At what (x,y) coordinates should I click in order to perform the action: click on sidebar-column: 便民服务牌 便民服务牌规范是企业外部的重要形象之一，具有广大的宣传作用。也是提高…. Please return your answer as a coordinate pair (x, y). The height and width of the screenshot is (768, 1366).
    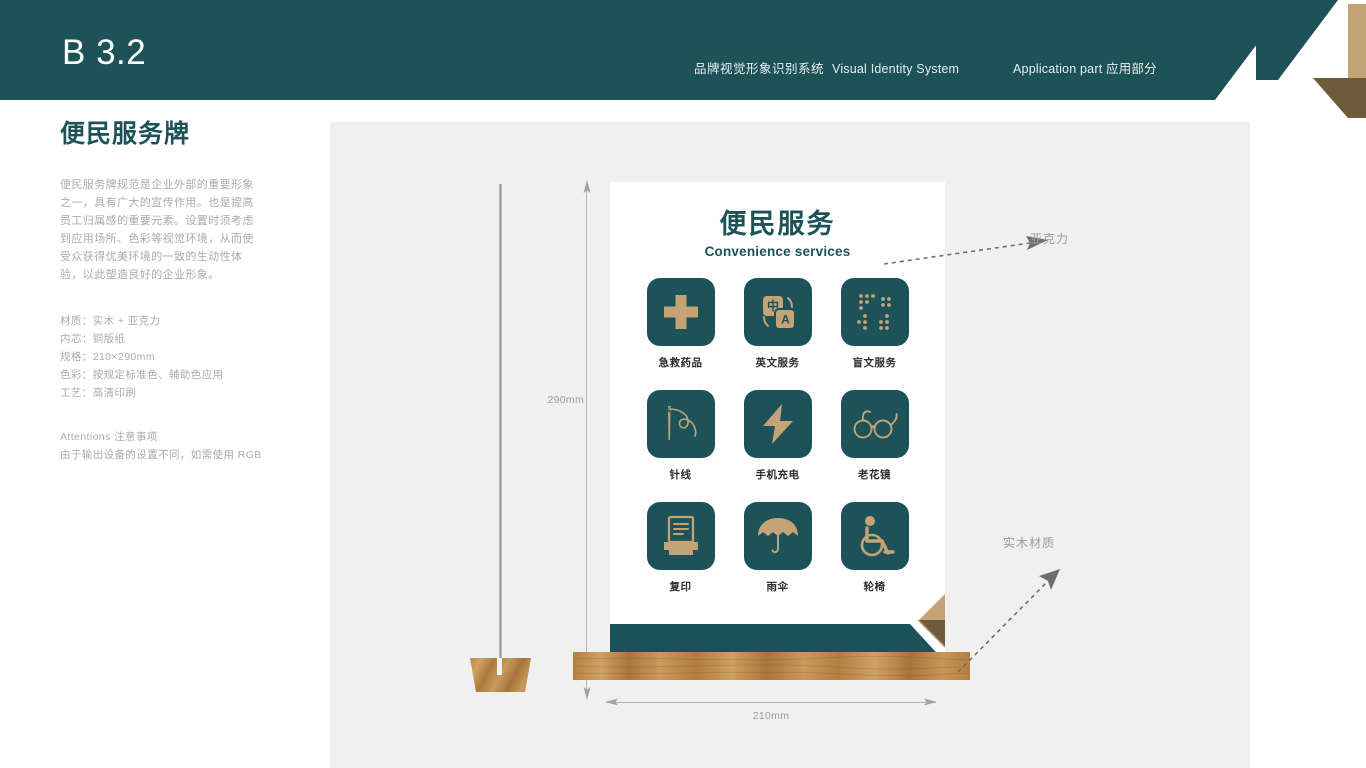
    Looking at the image, I should click on (167, 291).